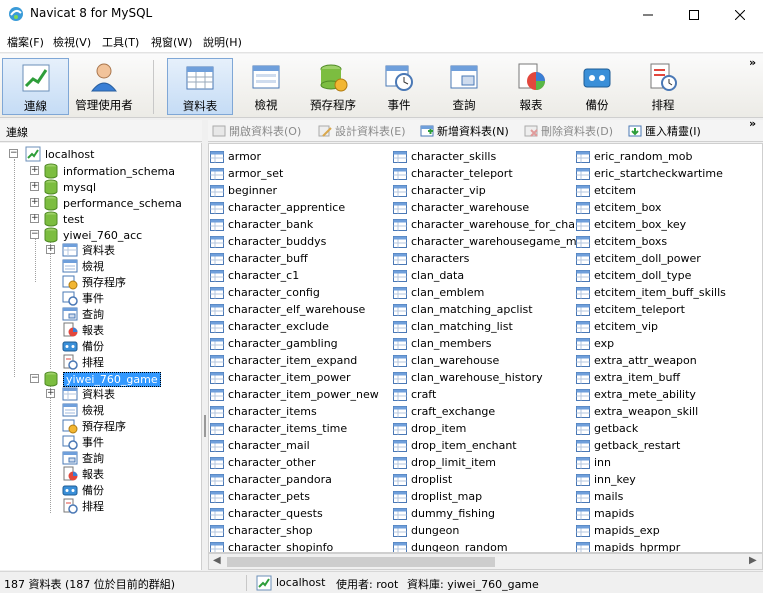 This screenshot has width=763, height=593. Describe the element at coordinates (491, 292) in the screenshot. I see `table-item: clan_emblem` at that location.